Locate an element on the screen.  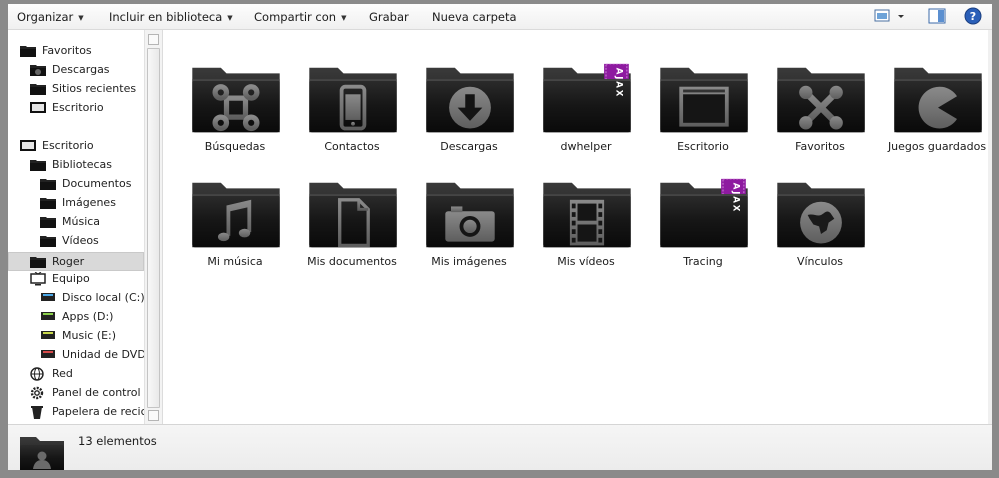
nav-recent-places: Sitios recientes is located at coordinates (85, 88).